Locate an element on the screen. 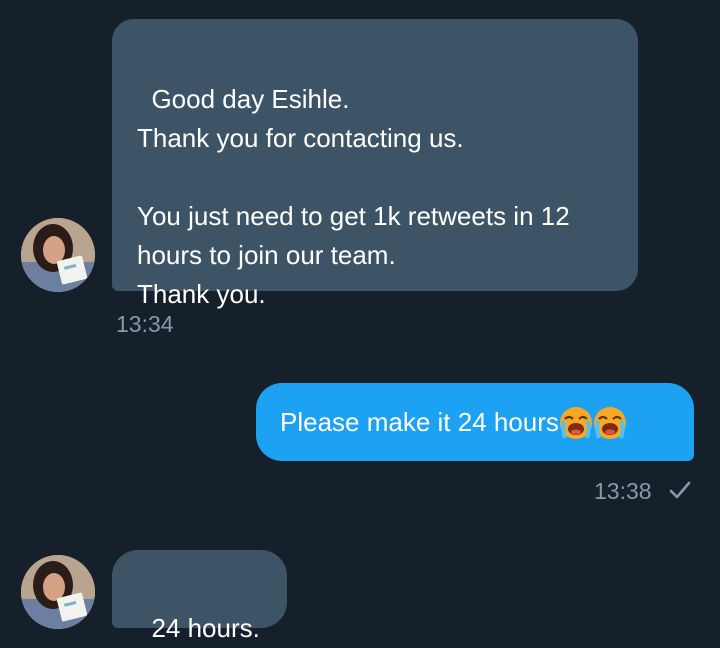 This screenshot has width=720, height=648. message-timestamp: 13:34 is located at coordinates (145, 324).